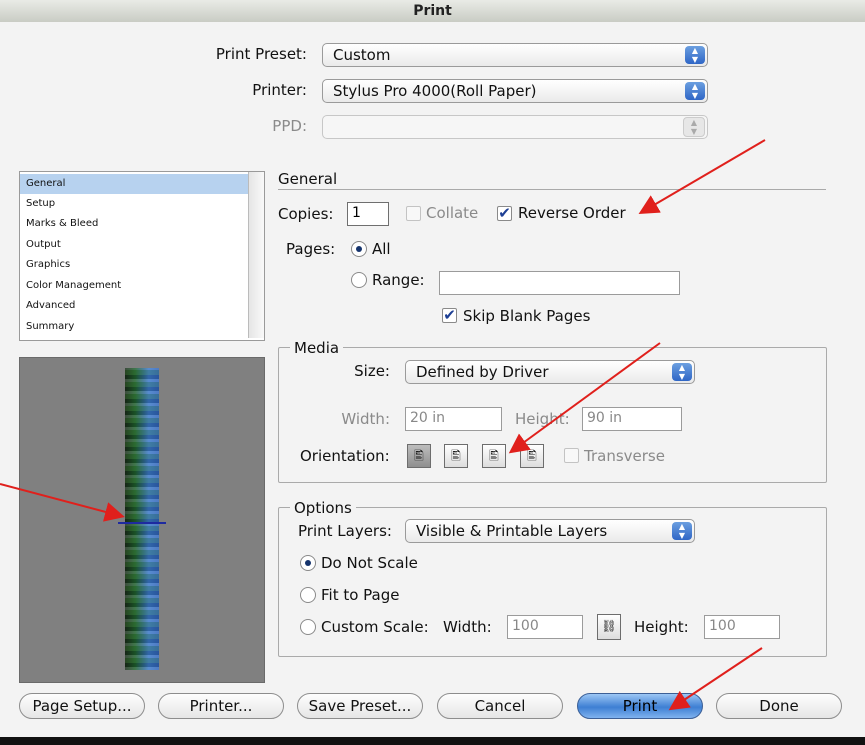 The width and height of the screenshot is (865, 745). I want to click on print-layers-label: Print Layers:, so click(345, 531).